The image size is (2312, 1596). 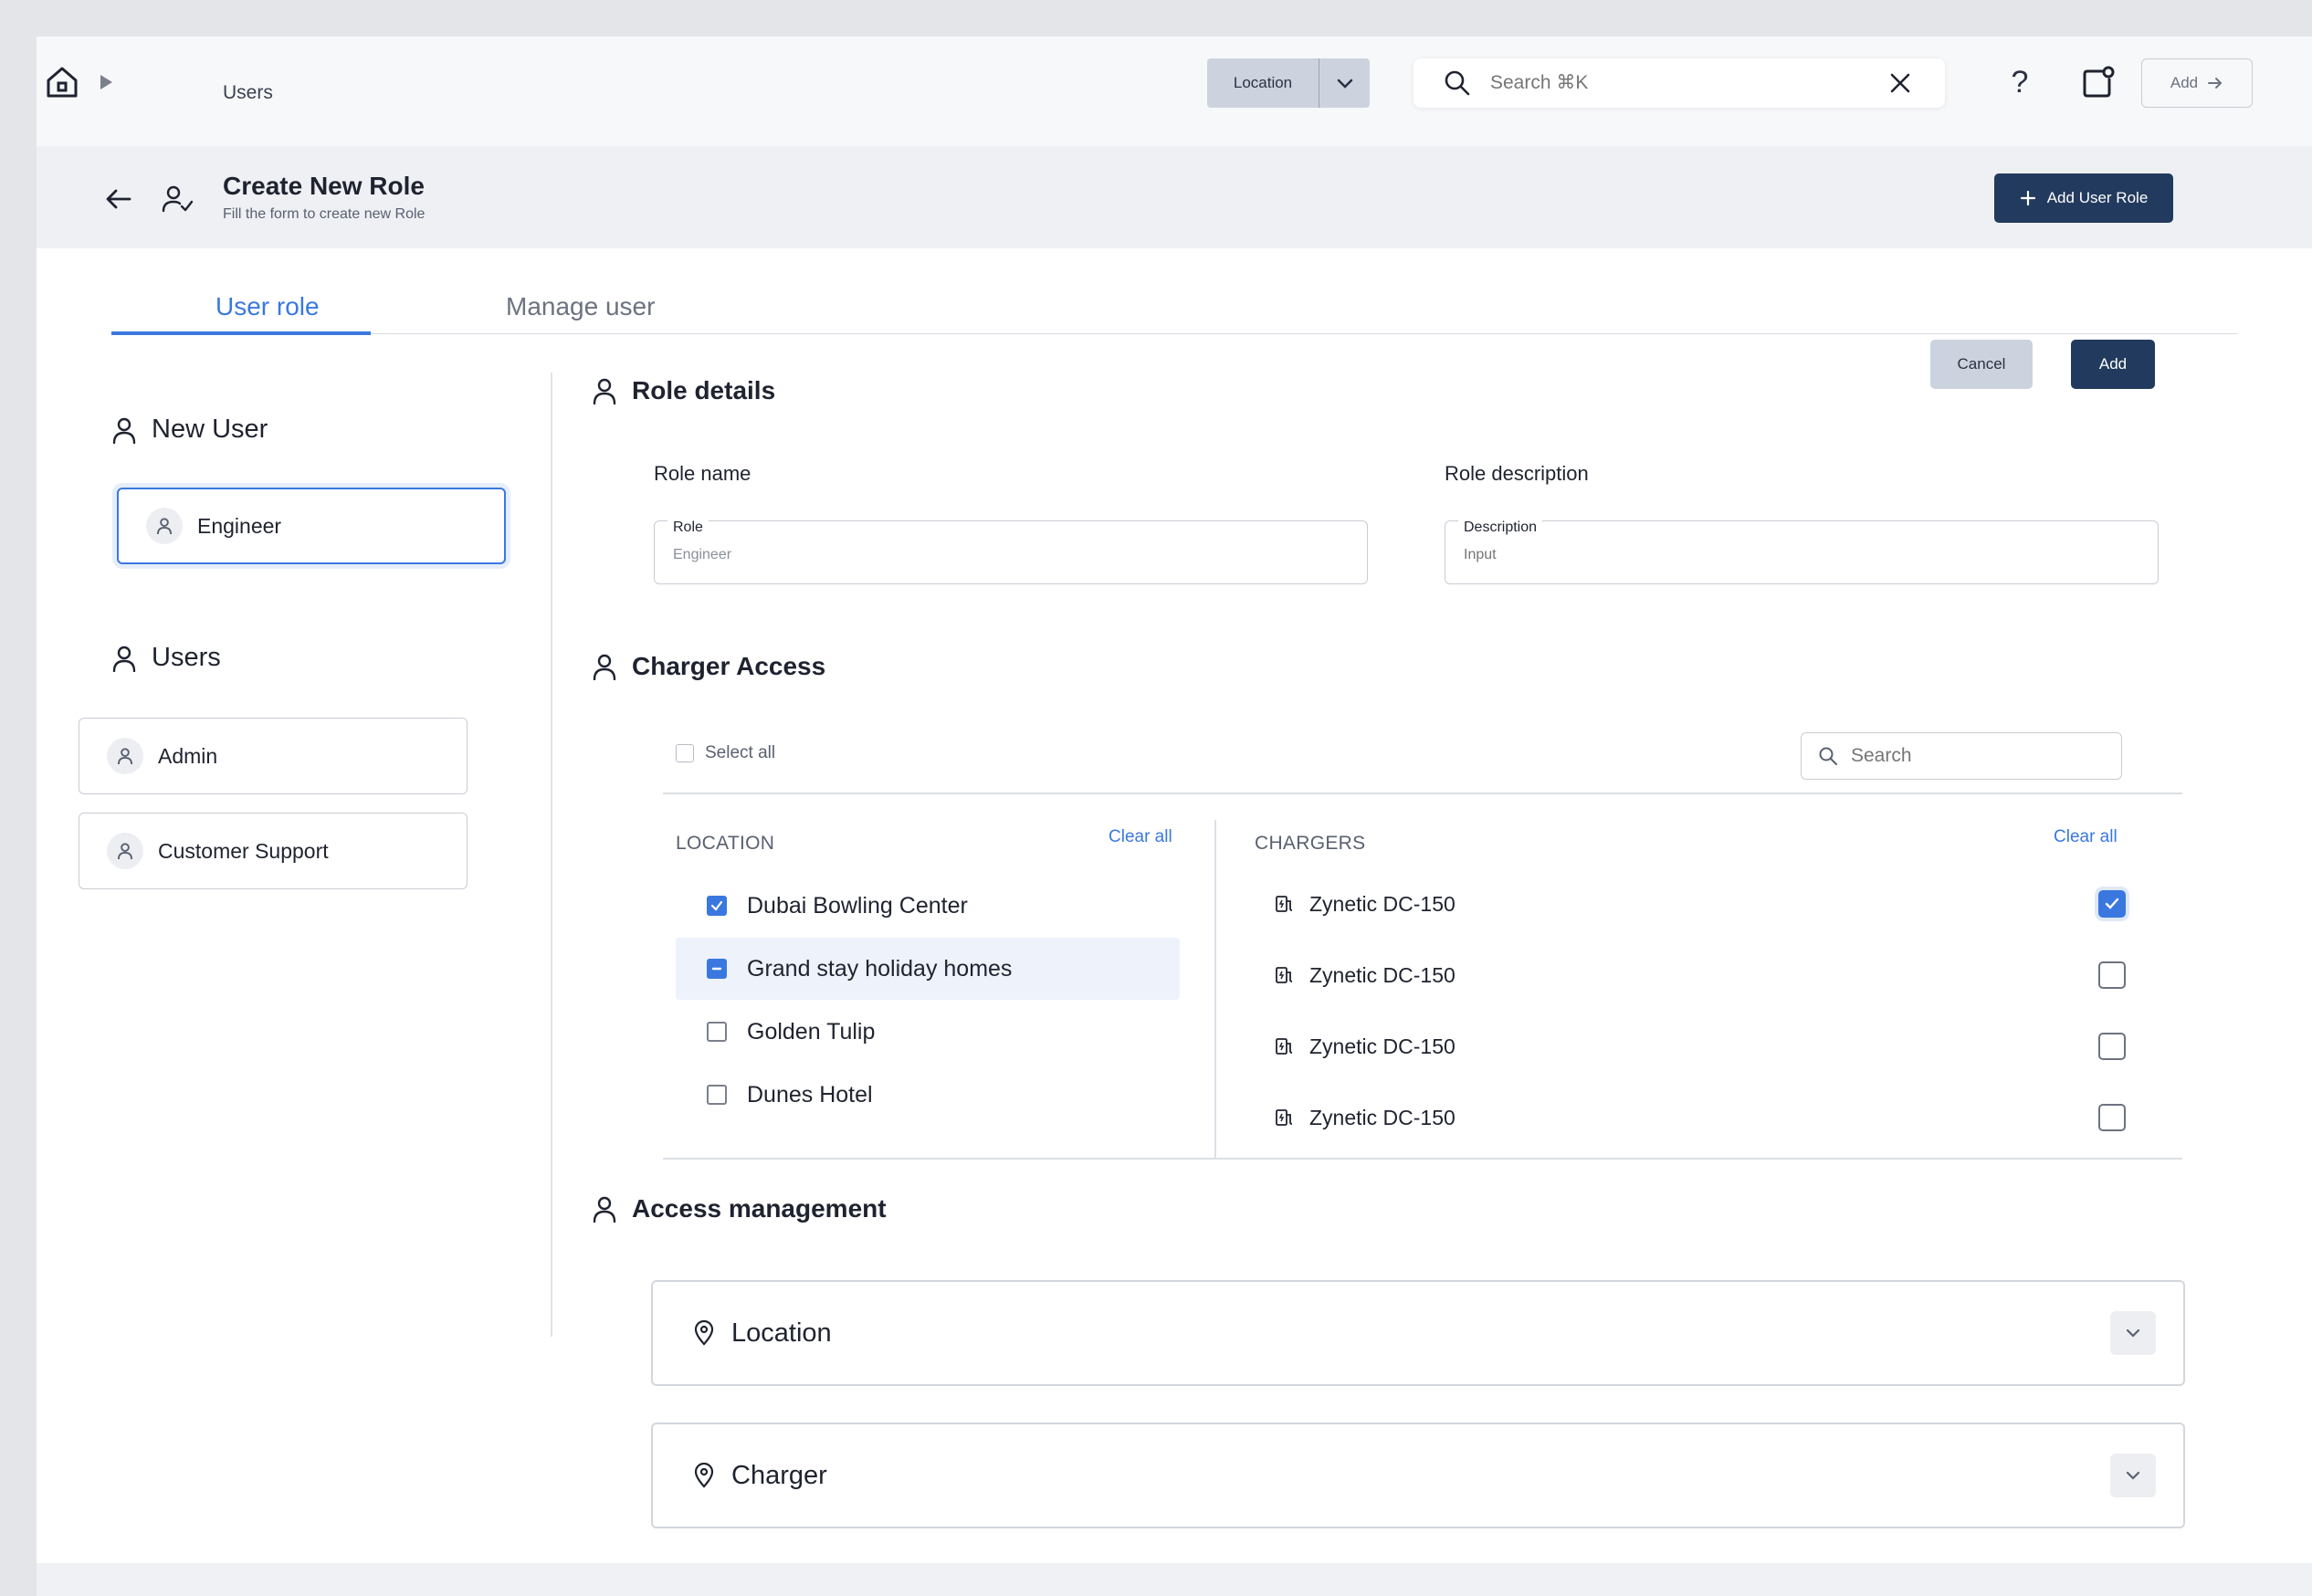 What do you see at coordinates (186, 657) in the screenshot?
I see `users-title: Users` at bounding box center [186, 657].